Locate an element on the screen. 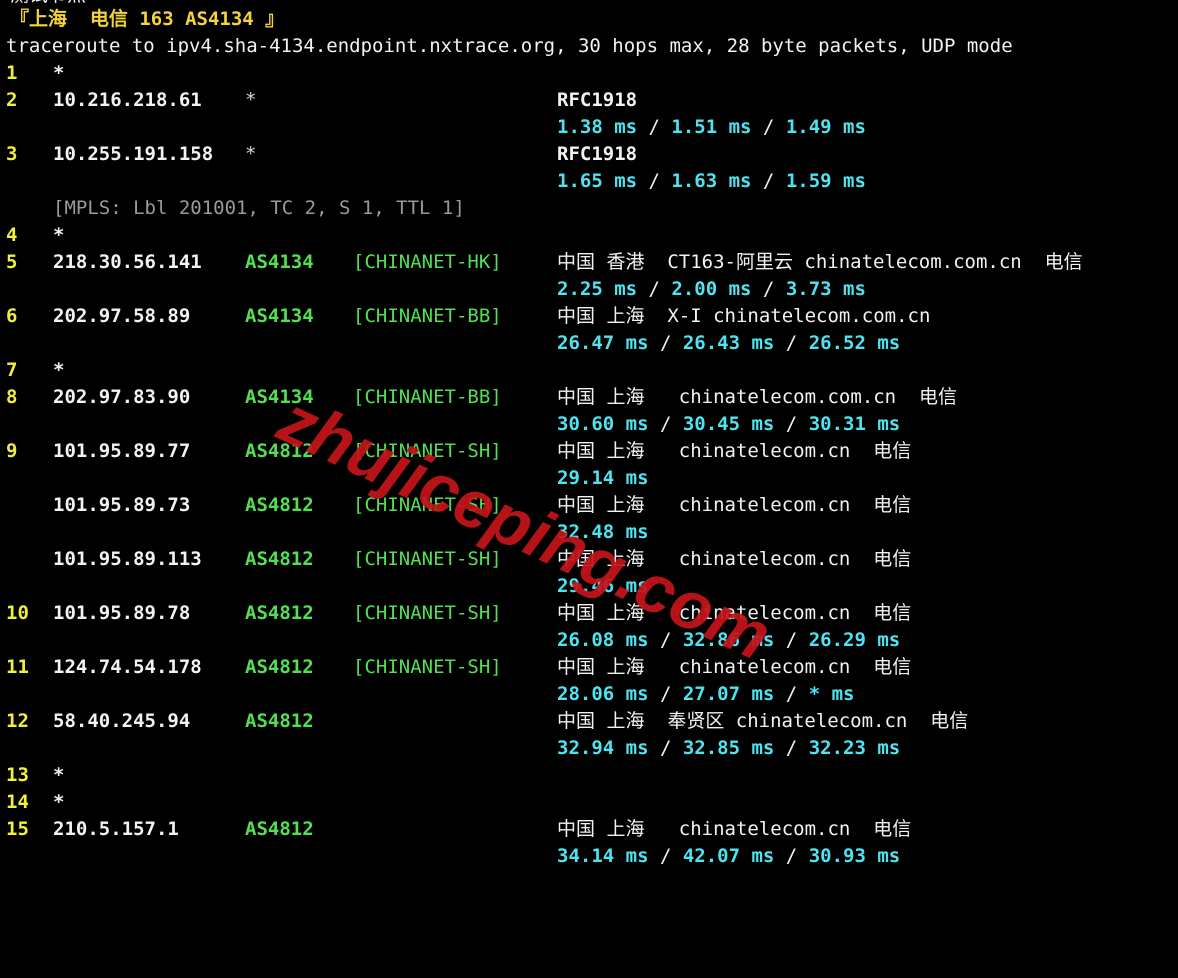  hop-number: 4 is located at coordinates (12, 235).